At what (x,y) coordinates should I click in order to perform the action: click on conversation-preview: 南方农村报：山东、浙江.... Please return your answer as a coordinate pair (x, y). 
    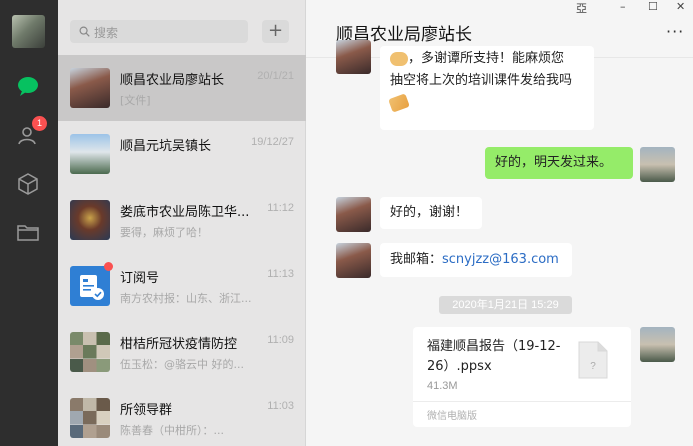
    Looking at the image, I should click on (186, 298).